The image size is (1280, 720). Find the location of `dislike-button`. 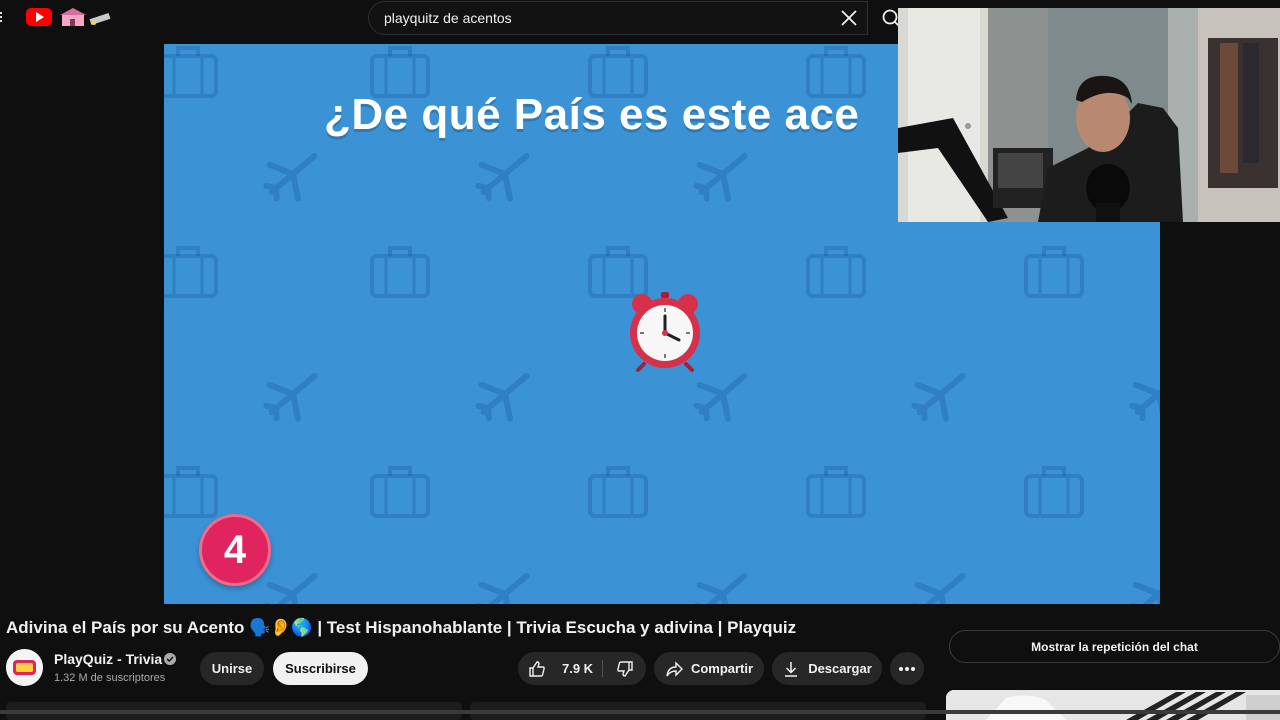

dislike-button is located at coordinates (624, 668).